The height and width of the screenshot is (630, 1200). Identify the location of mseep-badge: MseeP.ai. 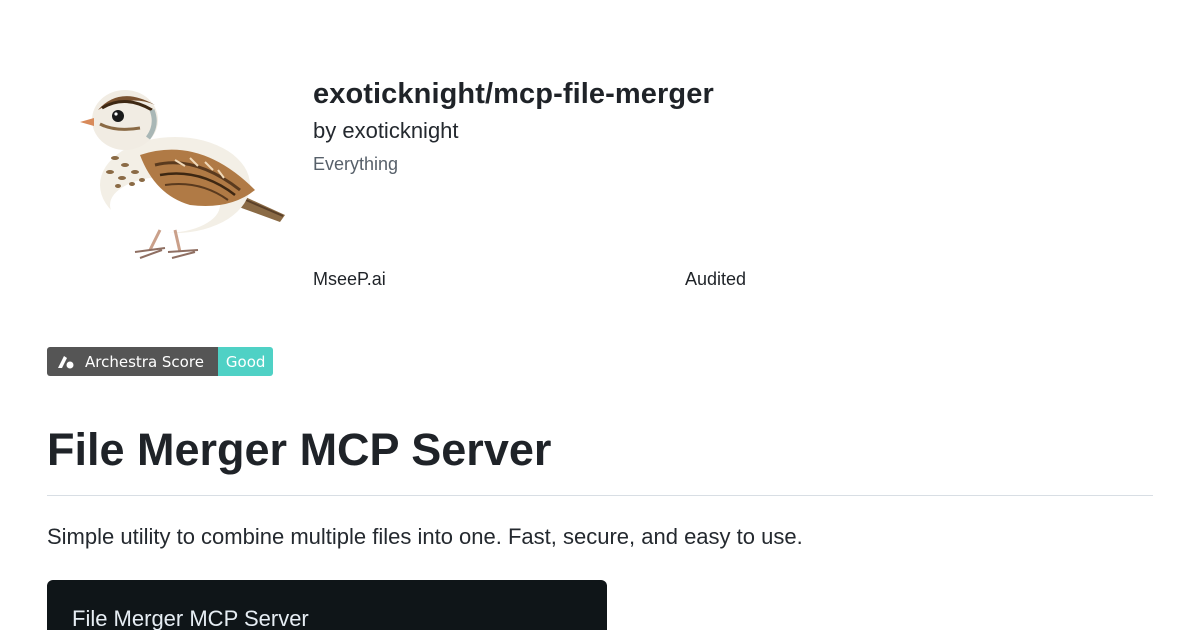
(349, 279).